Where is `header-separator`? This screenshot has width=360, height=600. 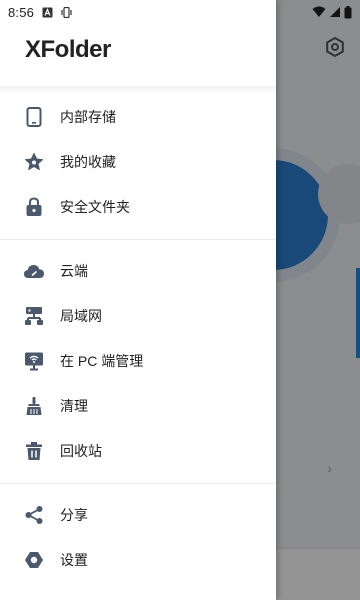 header-separator is located at coordinates (138, 90).